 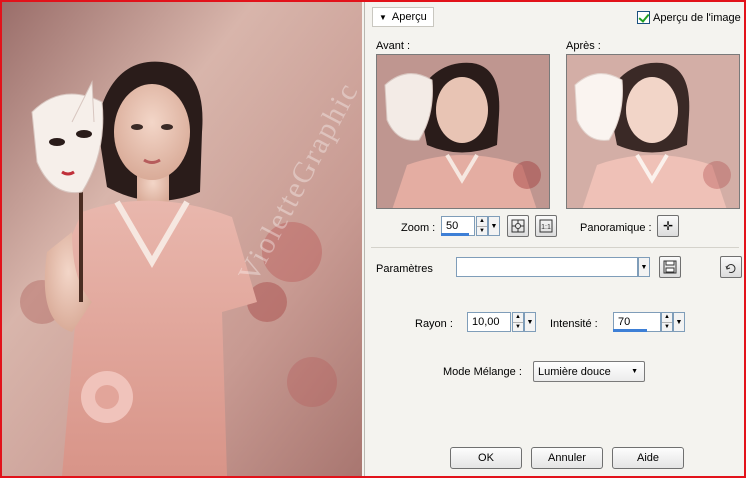 I want to click on pan-button: ✛, so click(x=668, y=226).